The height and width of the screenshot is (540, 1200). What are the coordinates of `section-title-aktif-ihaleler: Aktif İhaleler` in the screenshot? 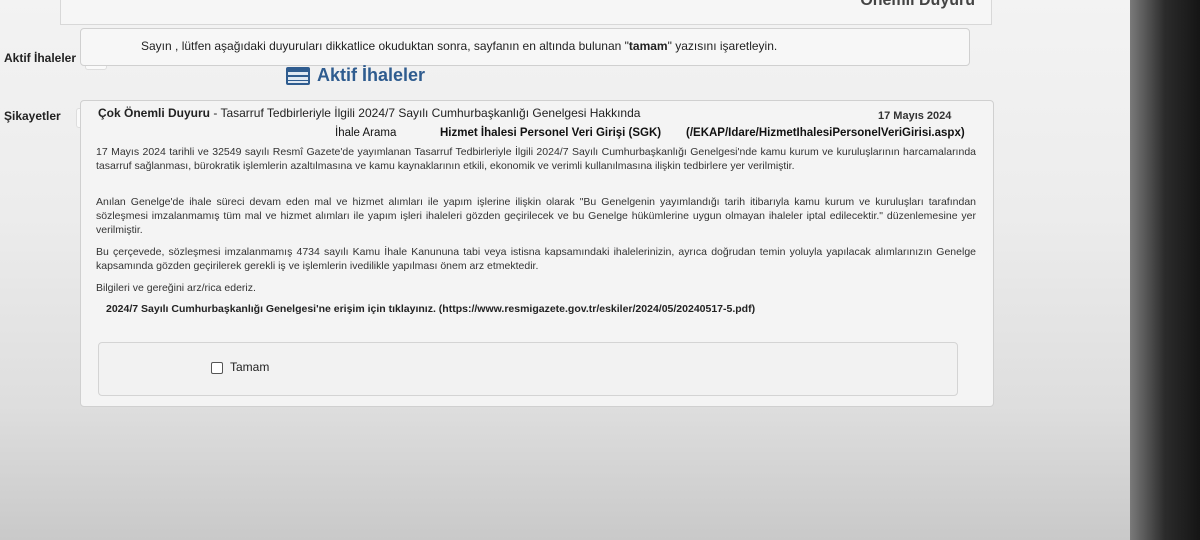 It's located at (355, 75).